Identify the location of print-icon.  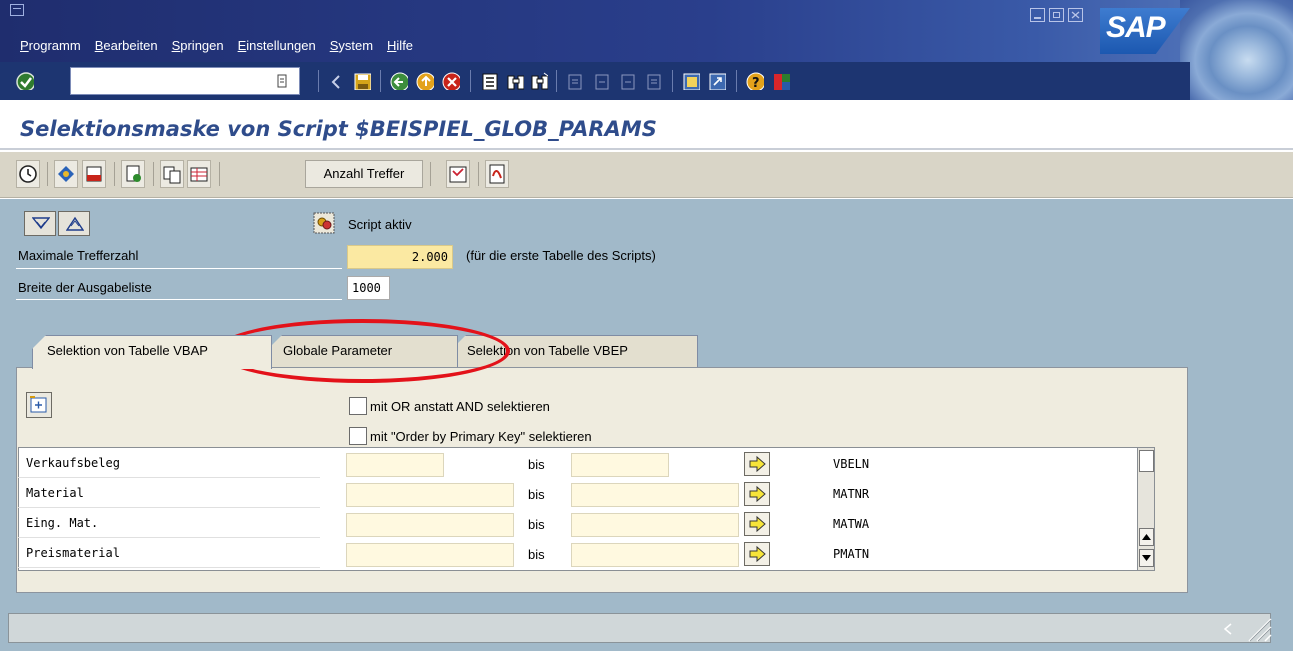
(489, 81).